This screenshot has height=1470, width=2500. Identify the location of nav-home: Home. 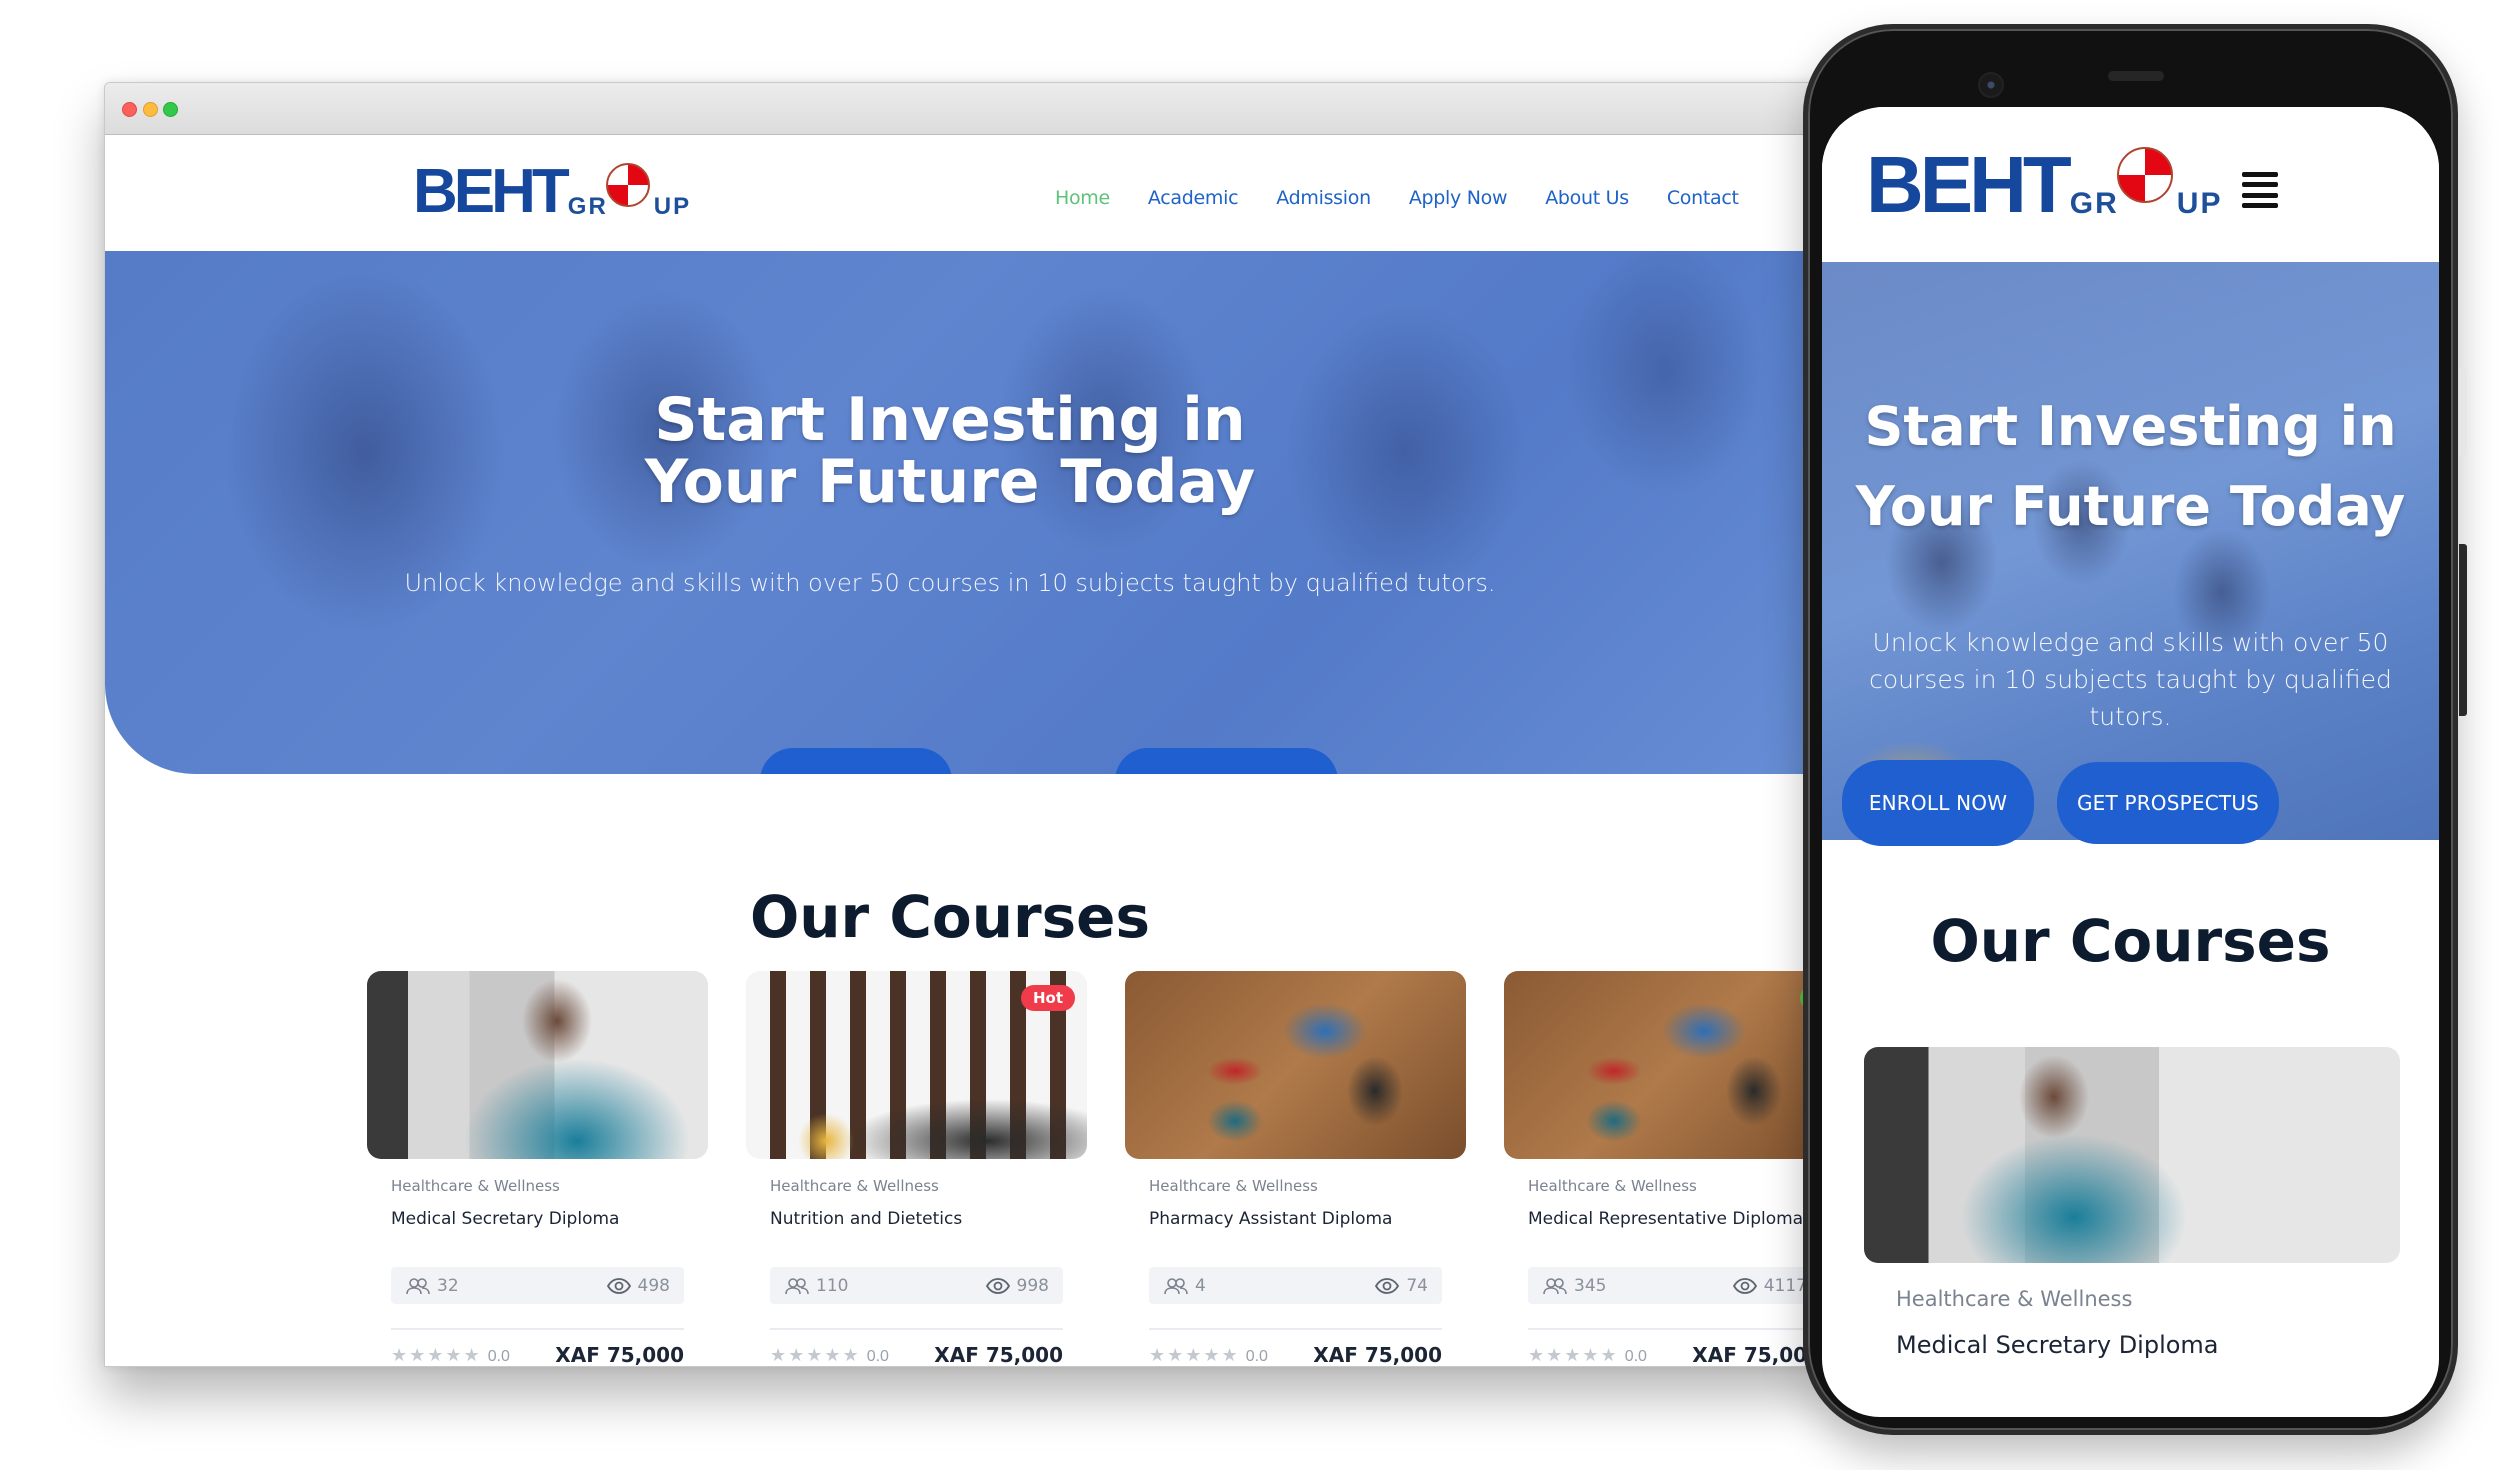
(1082, 198).